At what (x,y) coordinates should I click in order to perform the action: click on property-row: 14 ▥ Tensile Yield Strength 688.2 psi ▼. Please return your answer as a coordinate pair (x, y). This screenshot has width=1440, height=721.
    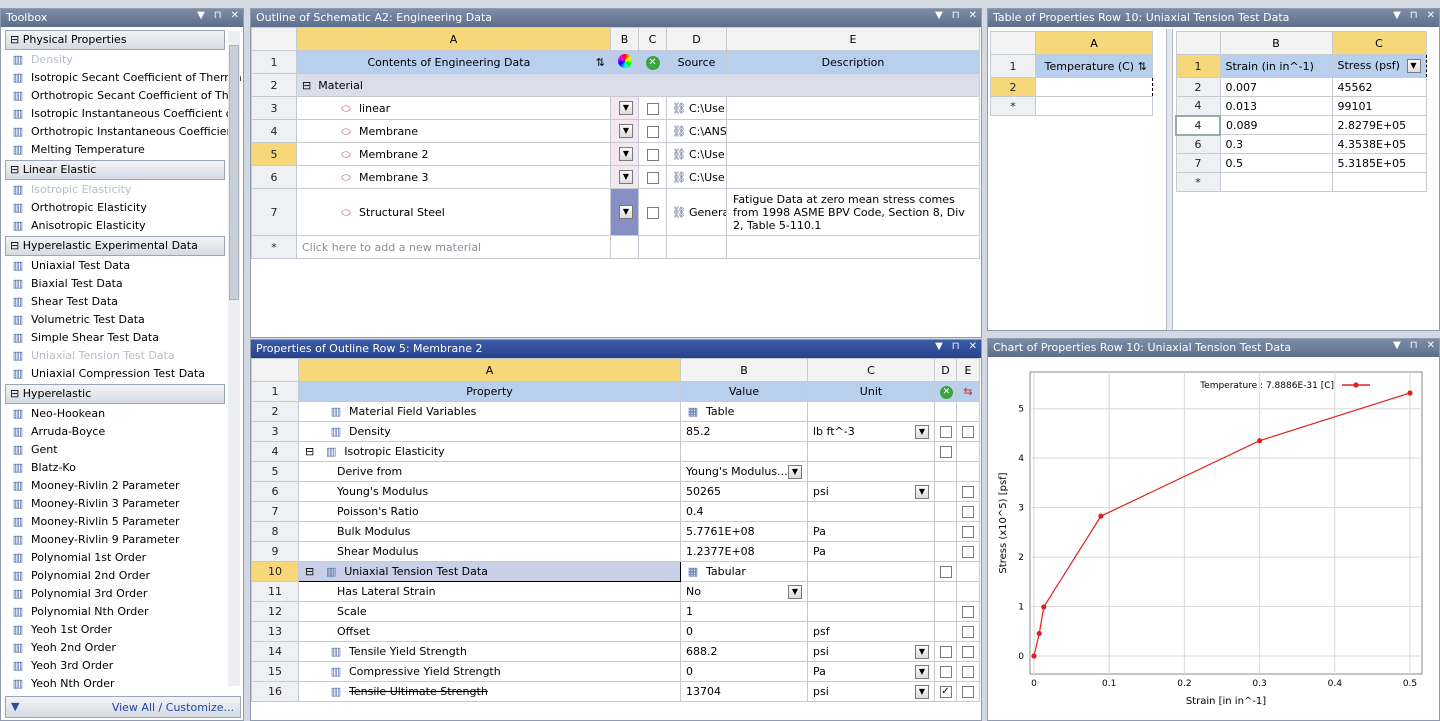
    Looking at the image, I should click on (615, 651).